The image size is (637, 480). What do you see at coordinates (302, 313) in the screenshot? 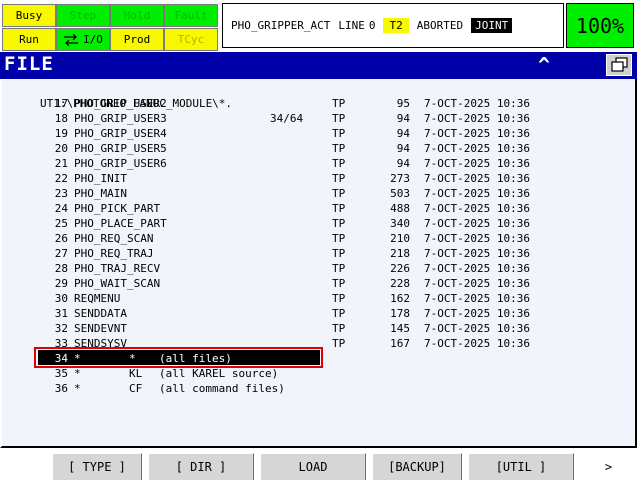
I see `file-row: 31 SENDDATA TP 178 7-OCT-2025 10:36` at bounding box center [302, 313].